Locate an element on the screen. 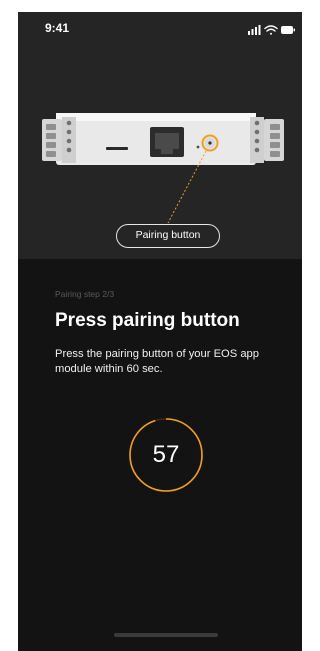 This screenshot has width=320, height=651. pairing-button-label: Pairing button is located at coordinates (168, 236).